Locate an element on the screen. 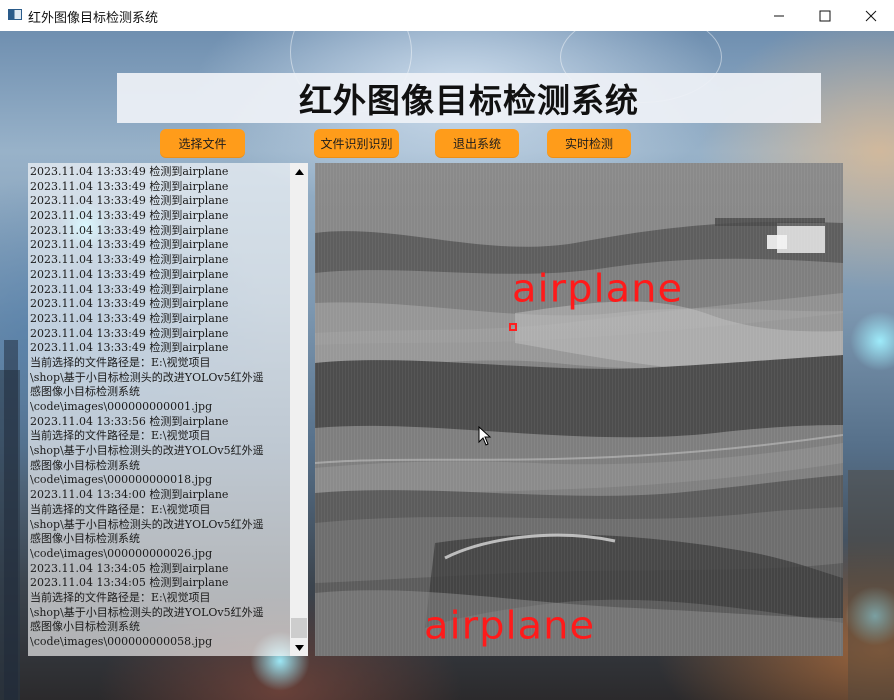  maximize-button is located at coordinates (825, 15).